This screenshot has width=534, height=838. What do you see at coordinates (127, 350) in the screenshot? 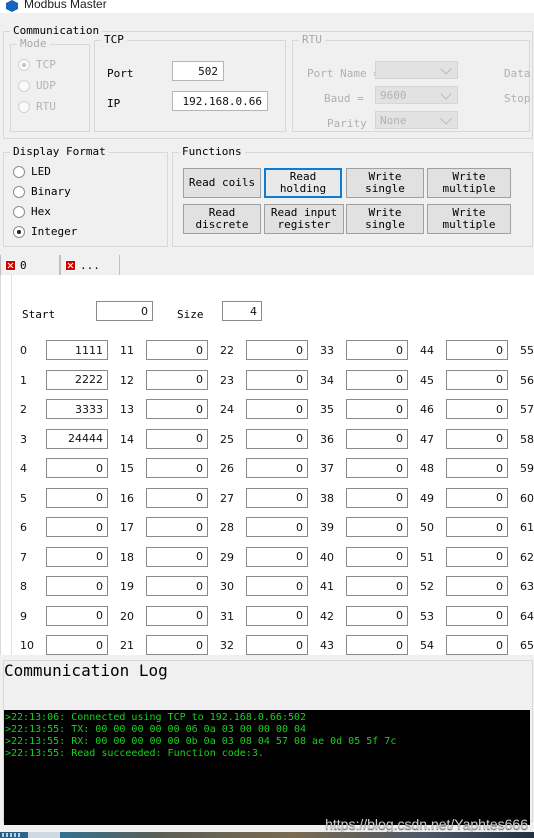
I see `register-index-label: 11` at bounding box center [127, 350].